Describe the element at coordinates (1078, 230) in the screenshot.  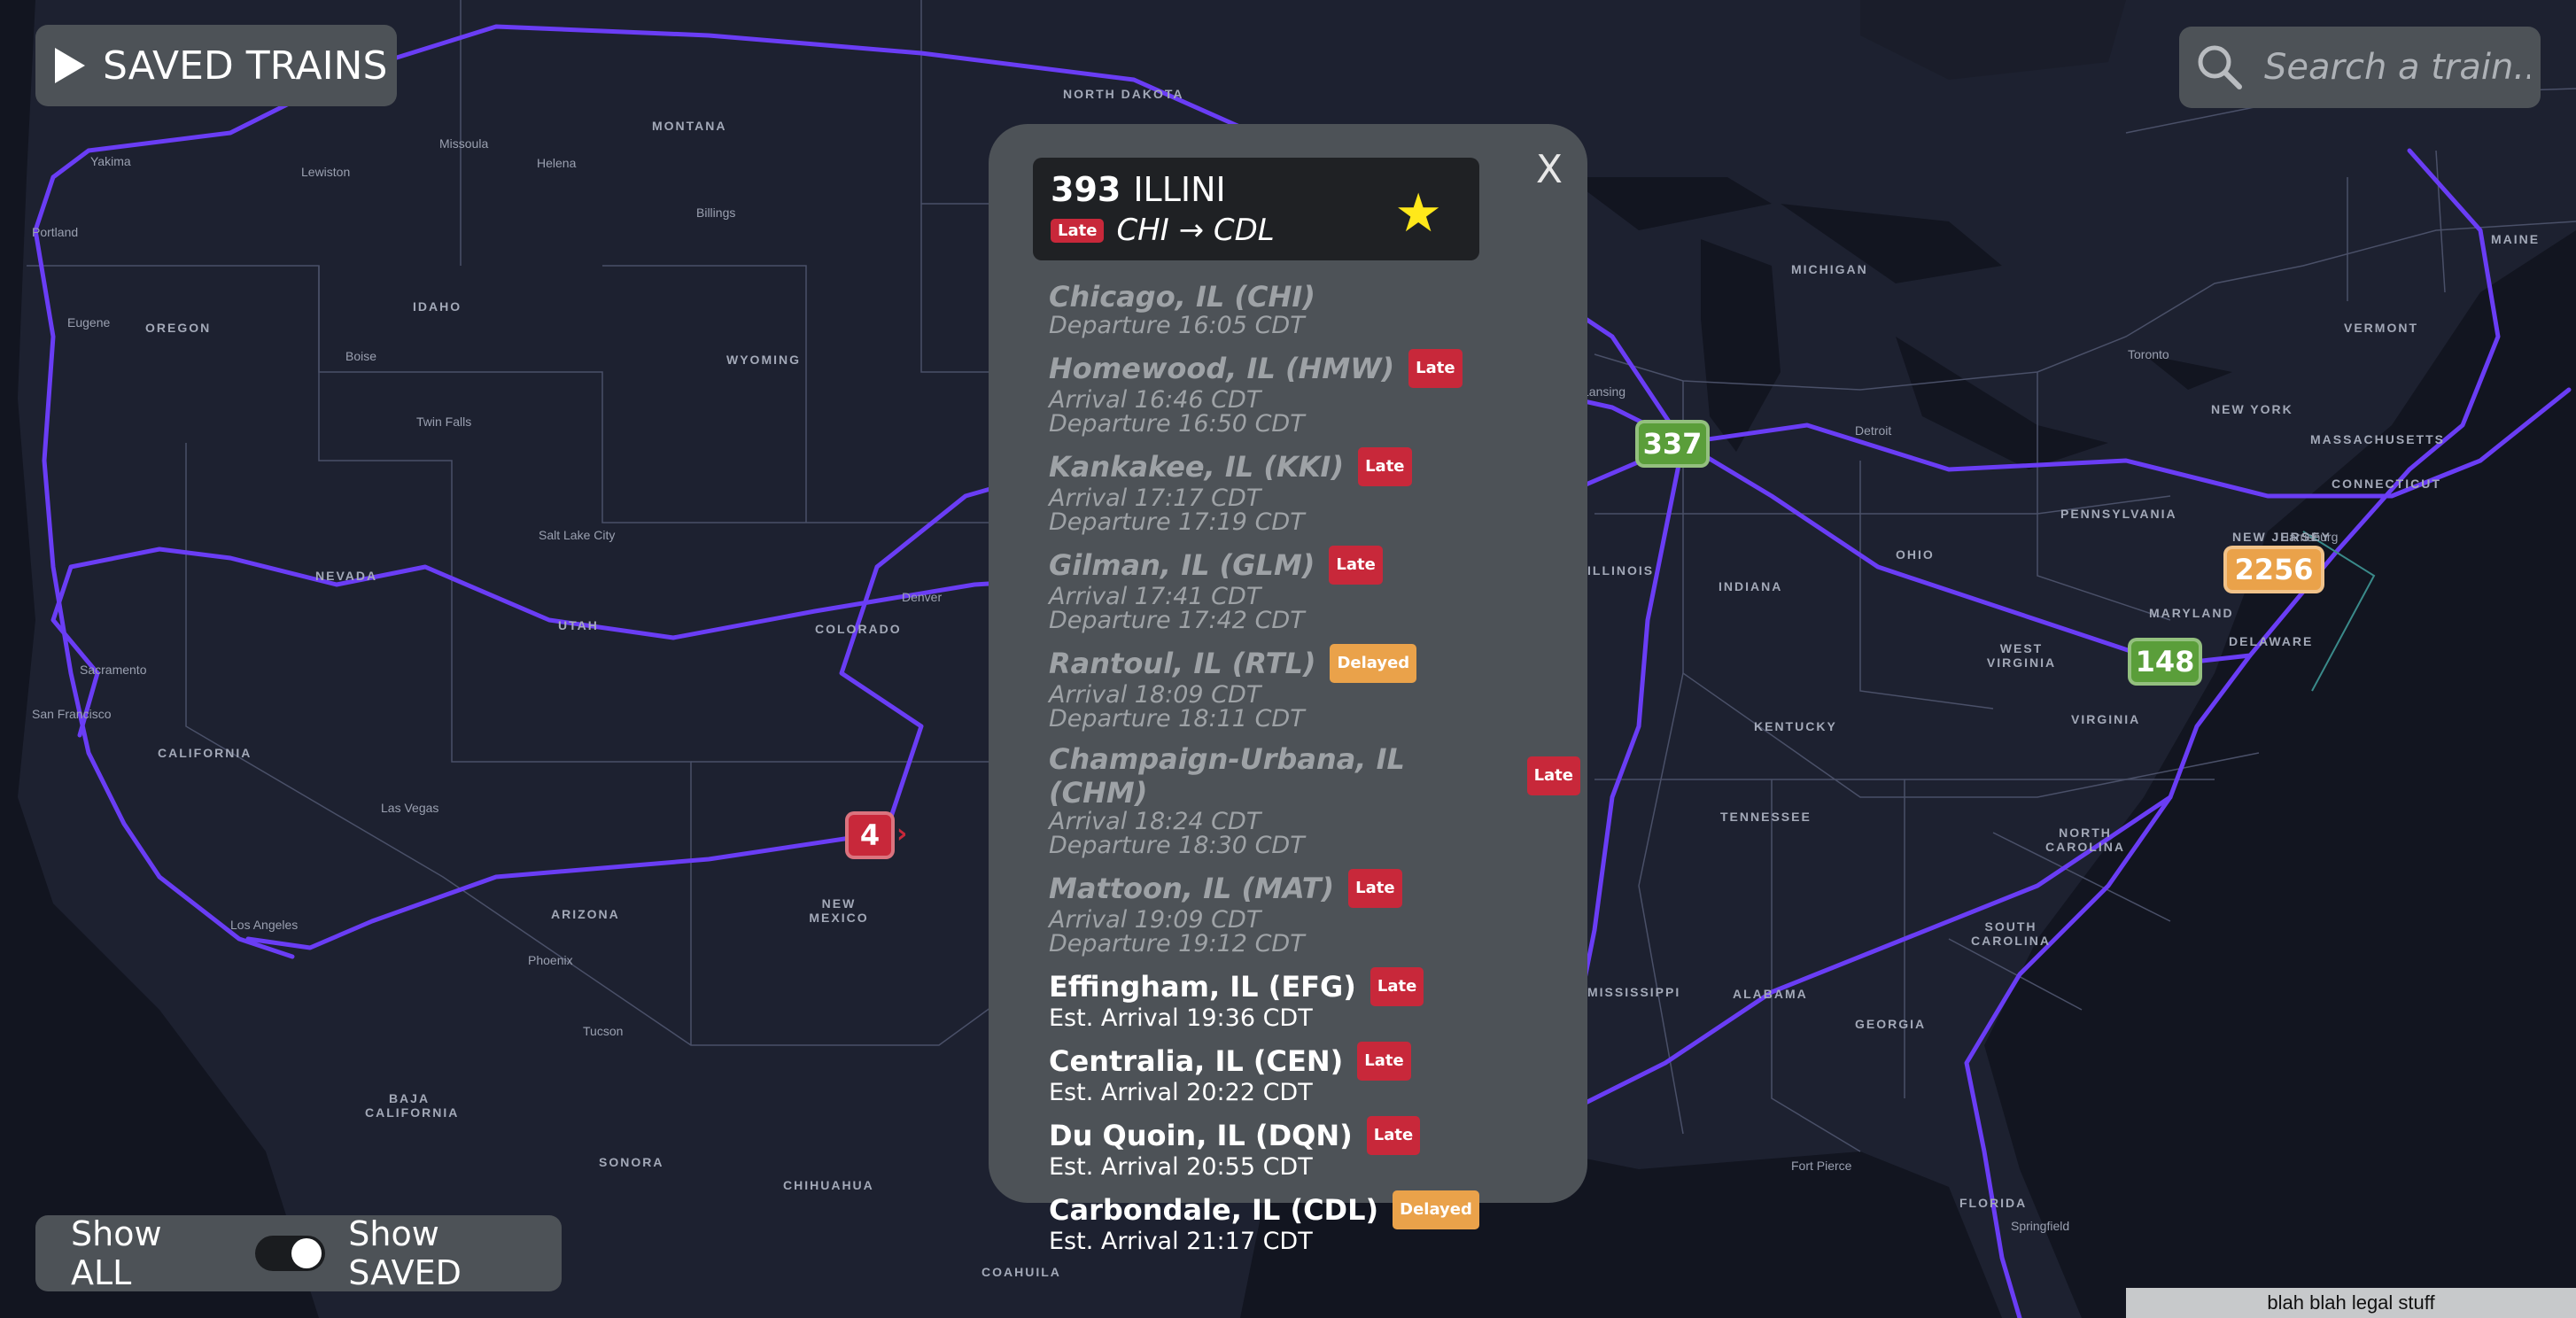
I see `train-status-badge: Late` at that location.